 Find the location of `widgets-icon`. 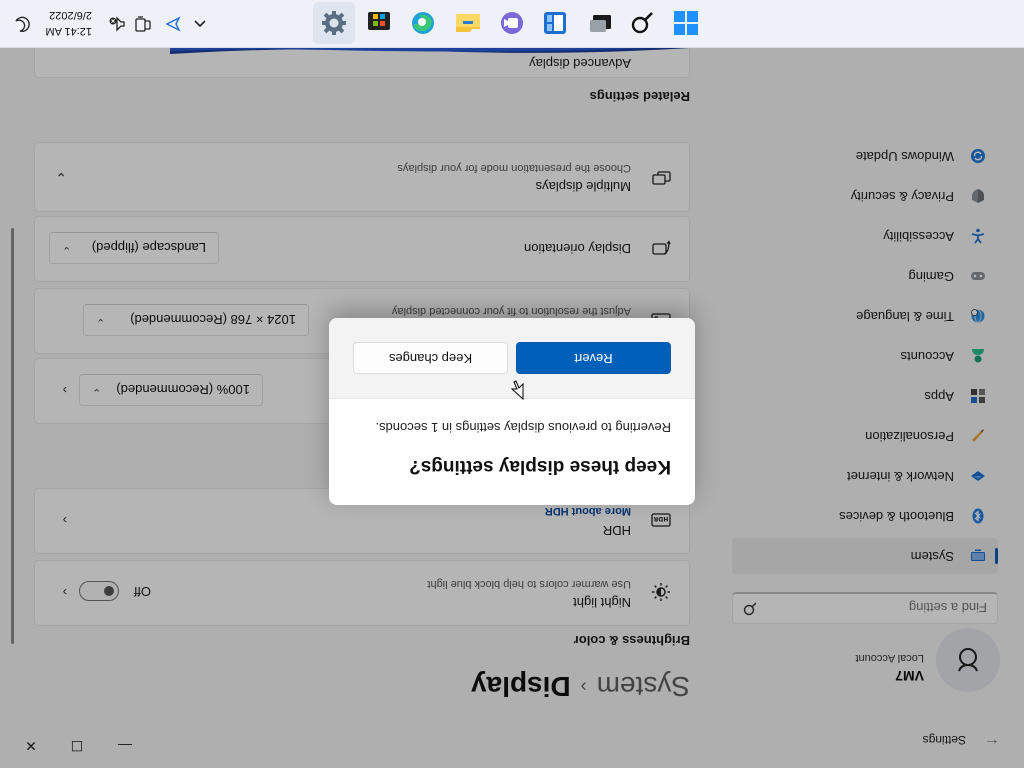

widgets-icon is located at coordinates (555, 23).